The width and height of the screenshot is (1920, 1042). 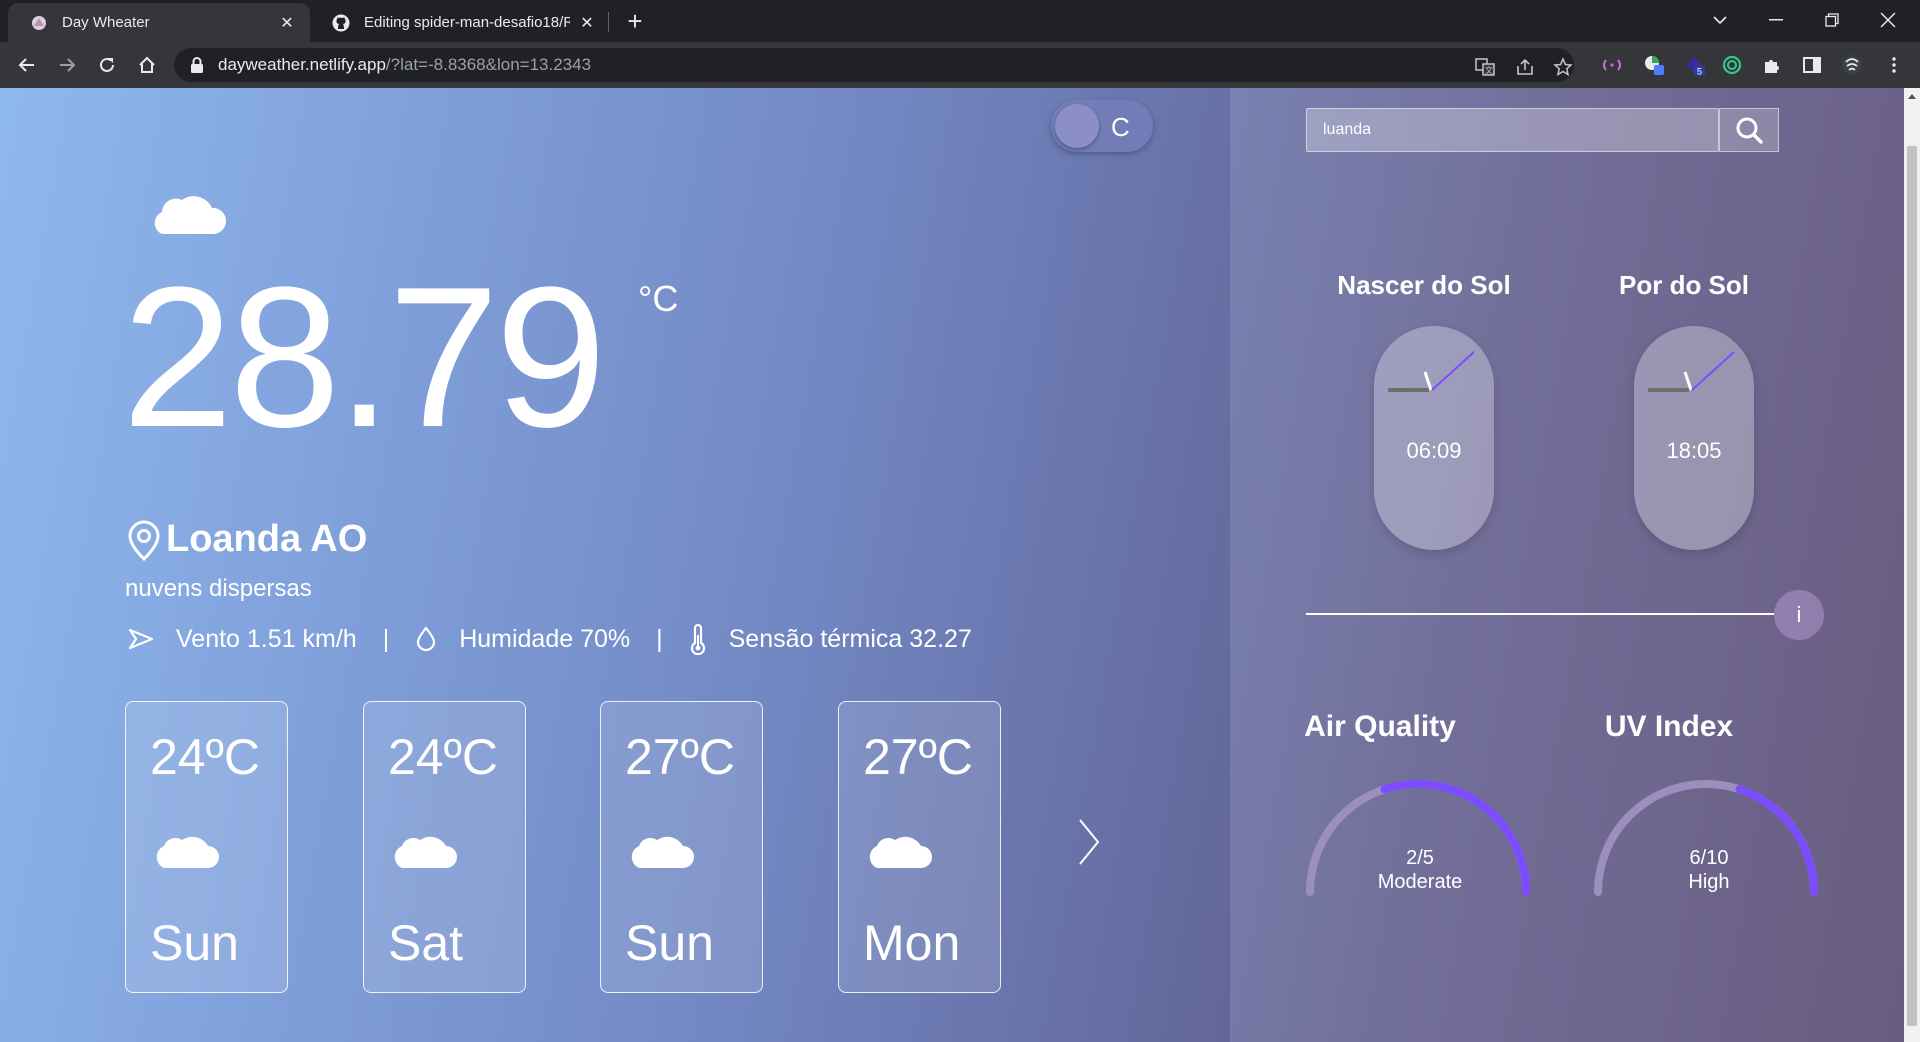 What do you see at coordinates (266, 638) in the screenshot?
I see `wind-value: Vento 1.51 km/h` at bounding box center [266, 638].